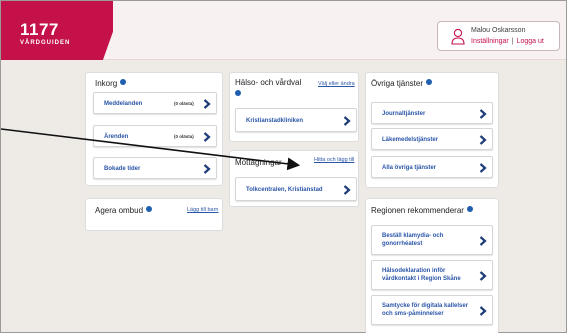 This screenshot has width=567, height=333. I want to click on region-title-text: Regionen rekommenderar, so click(417, 210).